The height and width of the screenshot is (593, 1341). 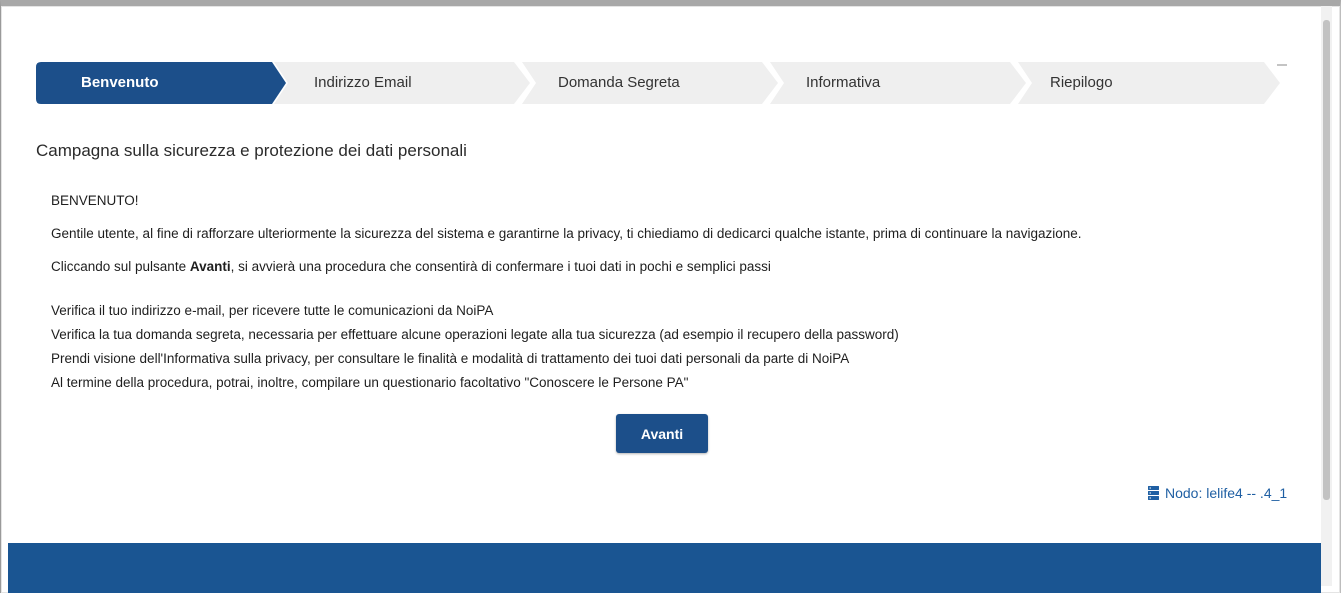 I want to click on instruction-bold: Avanti, so click(x=210, y=266).